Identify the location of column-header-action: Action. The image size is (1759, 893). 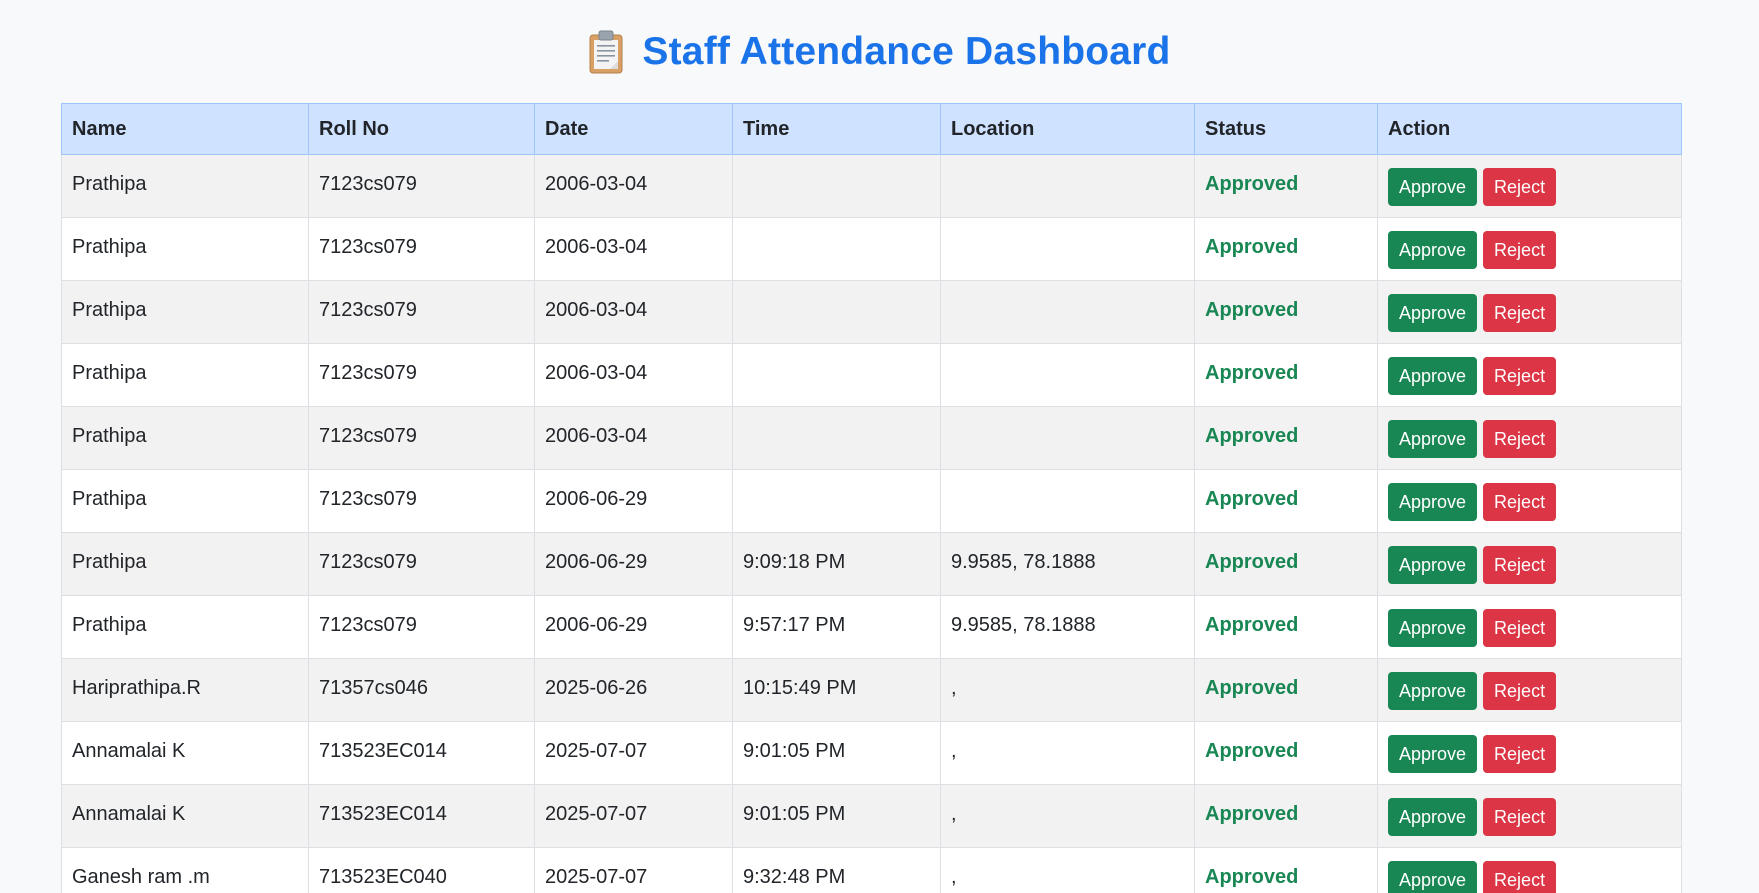
(1529, 129).